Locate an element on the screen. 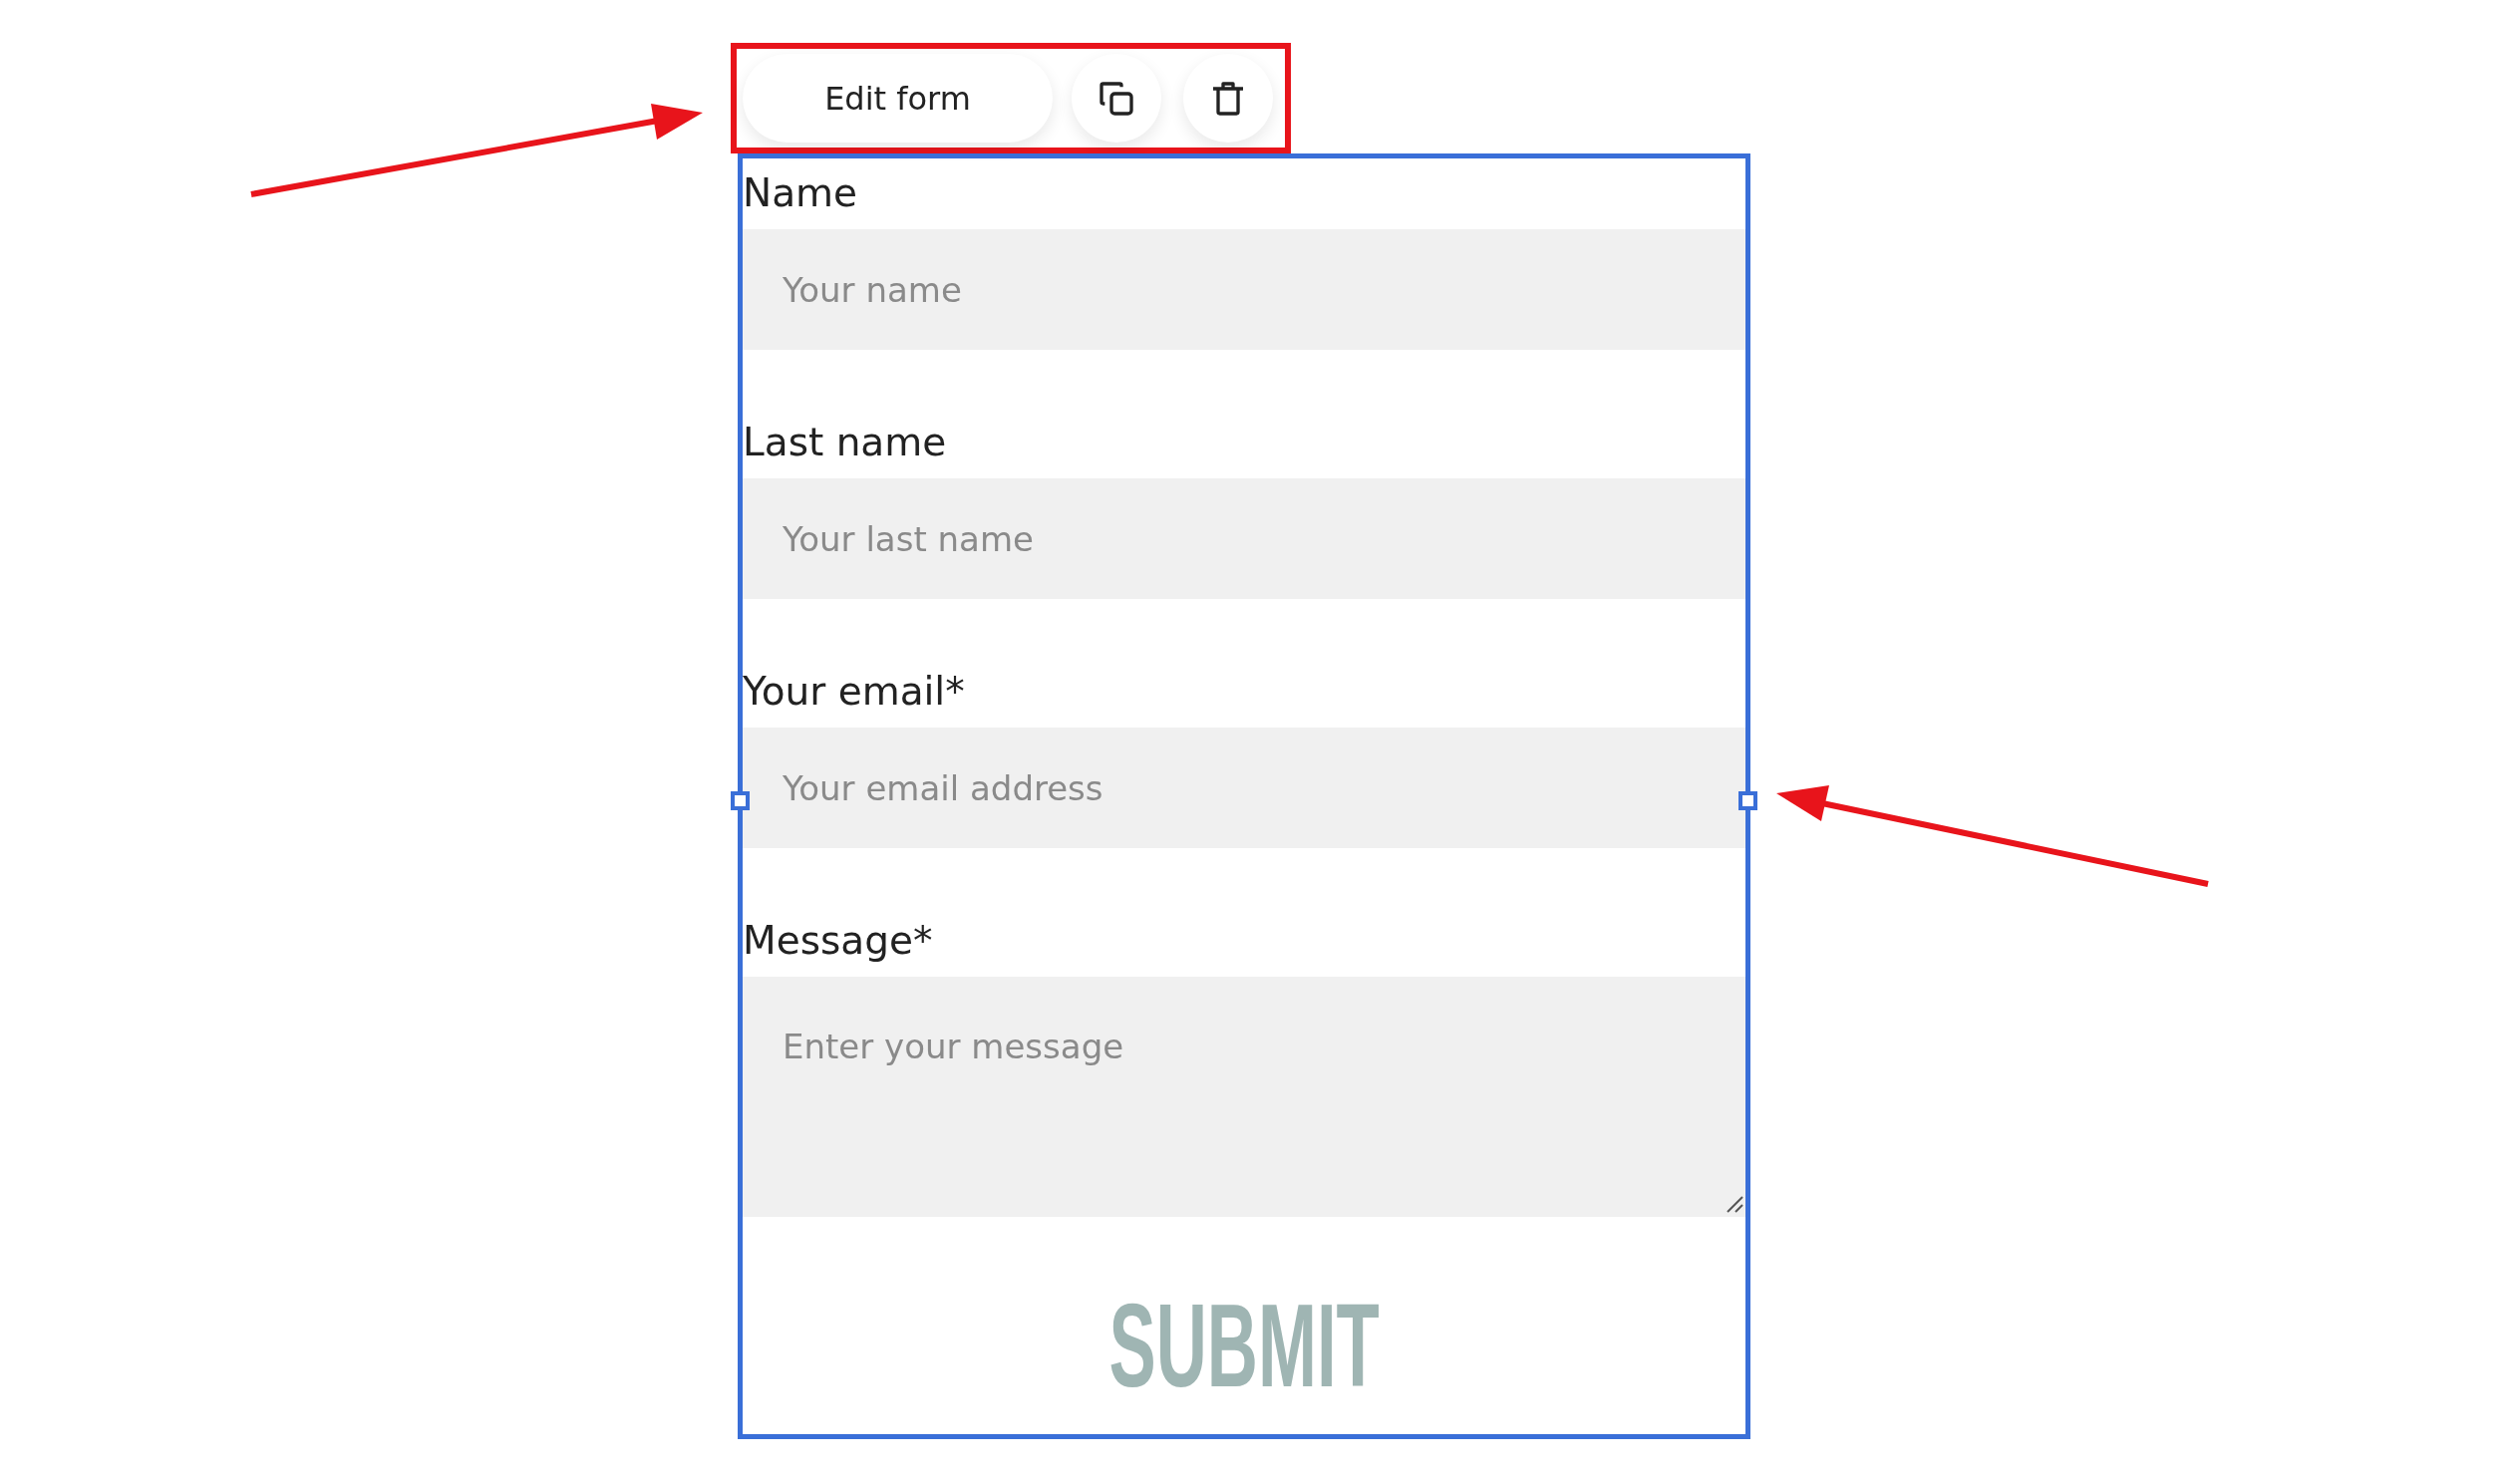  edit-form-button: Edit form is located at coordinates (898, 98).